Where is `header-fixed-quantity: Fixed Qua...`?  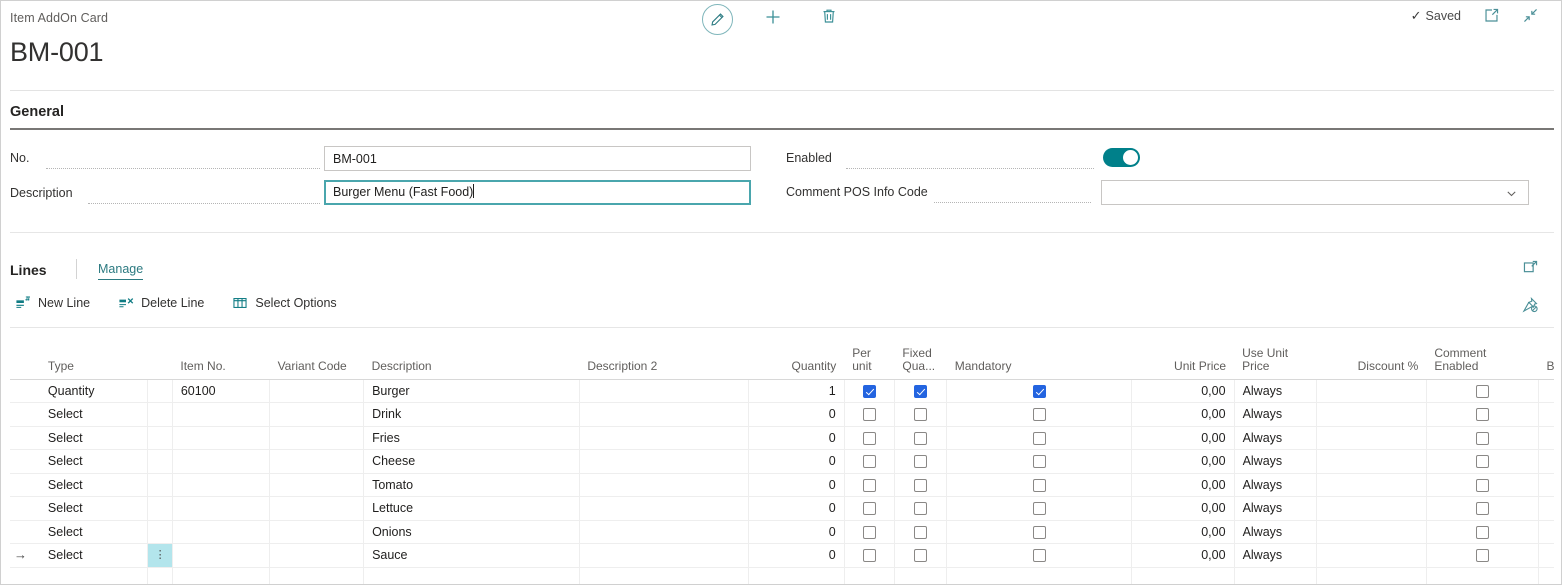 header-fixed-quantity: Fixed Qua... is located at coordinates (920, 361).